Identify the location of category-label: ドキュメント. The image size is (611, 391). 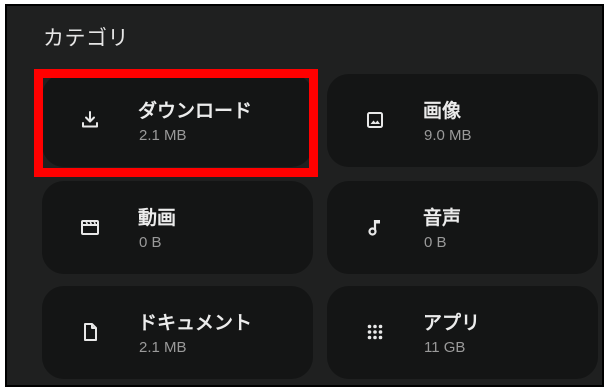
(195, 323).